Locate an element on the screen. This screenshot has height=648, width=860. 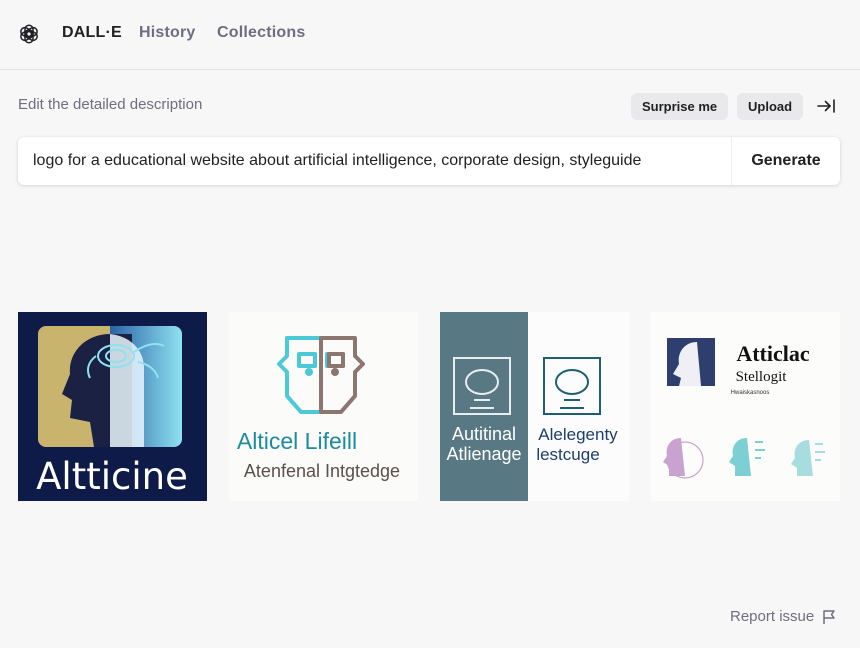
nav-history: History is located at coordinates (167, 33).